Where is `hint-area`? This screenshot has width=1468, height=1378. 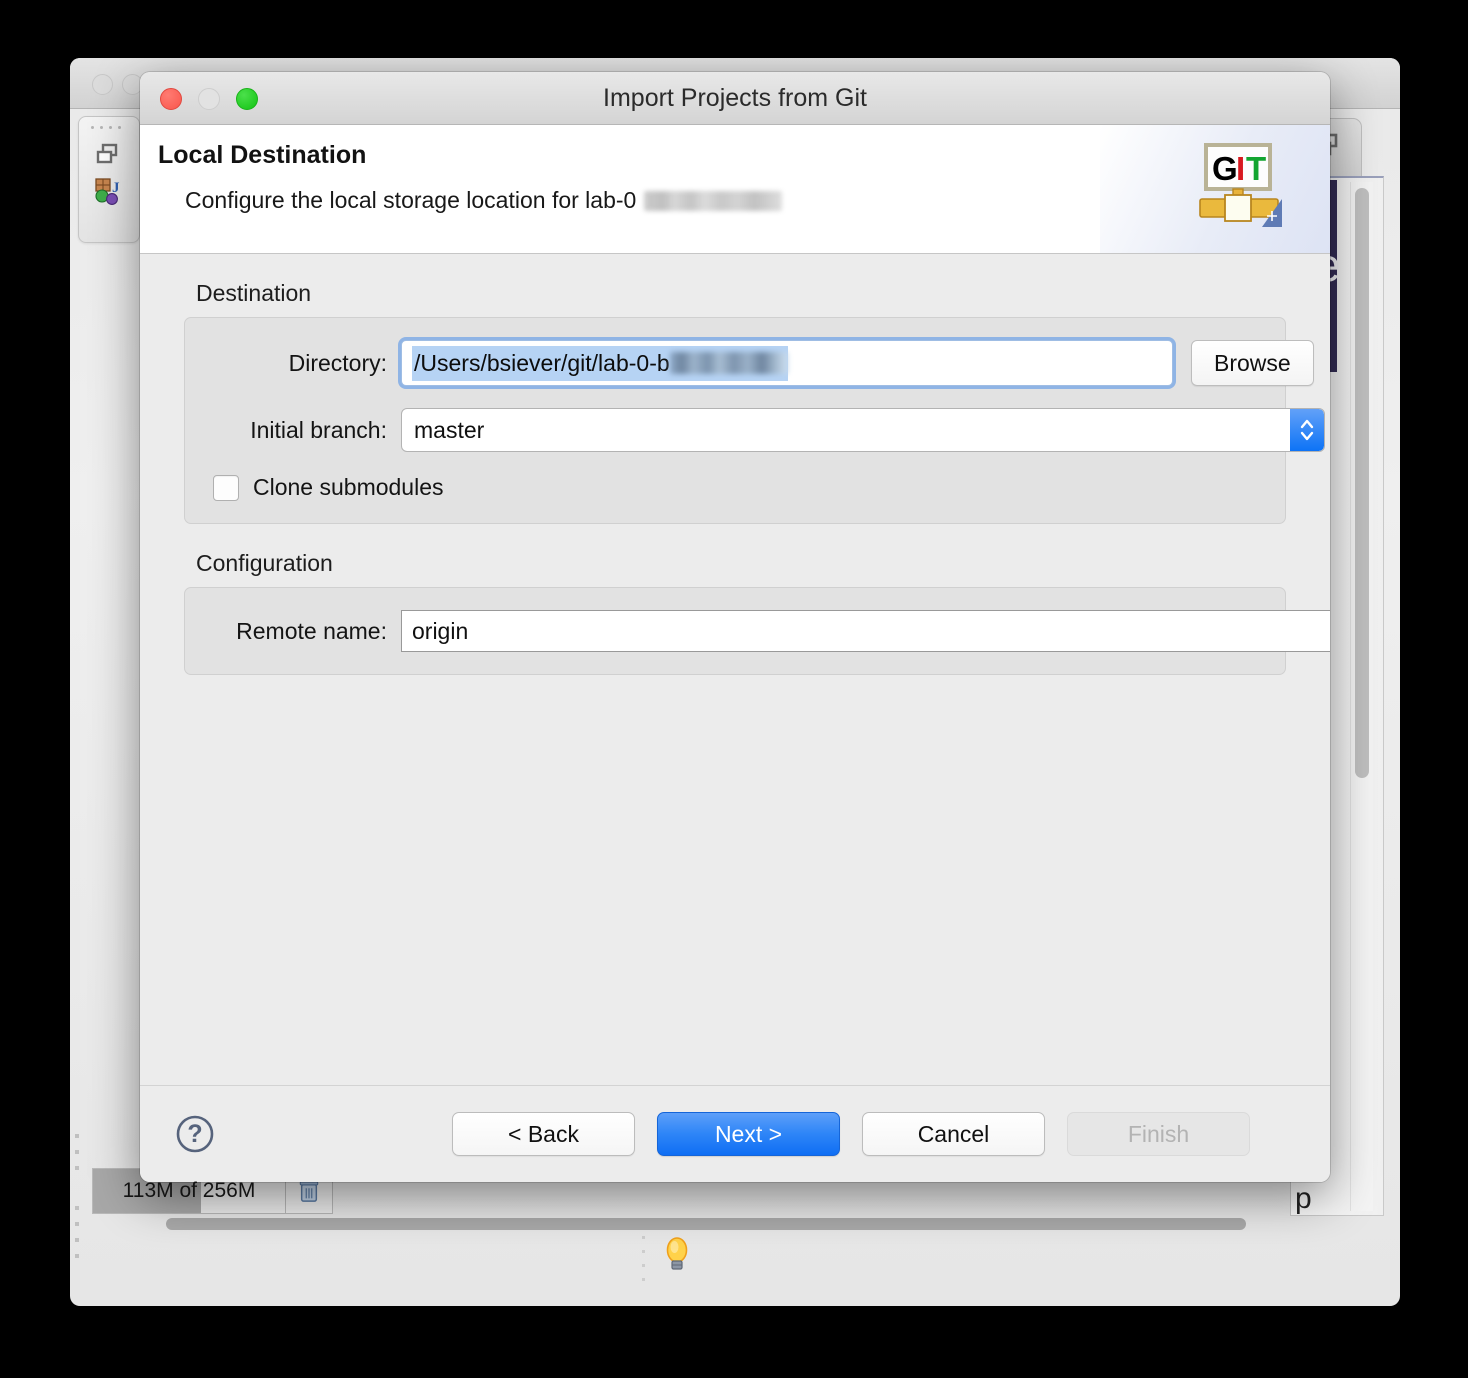
hint-area is located at coordinates (700, 1261).